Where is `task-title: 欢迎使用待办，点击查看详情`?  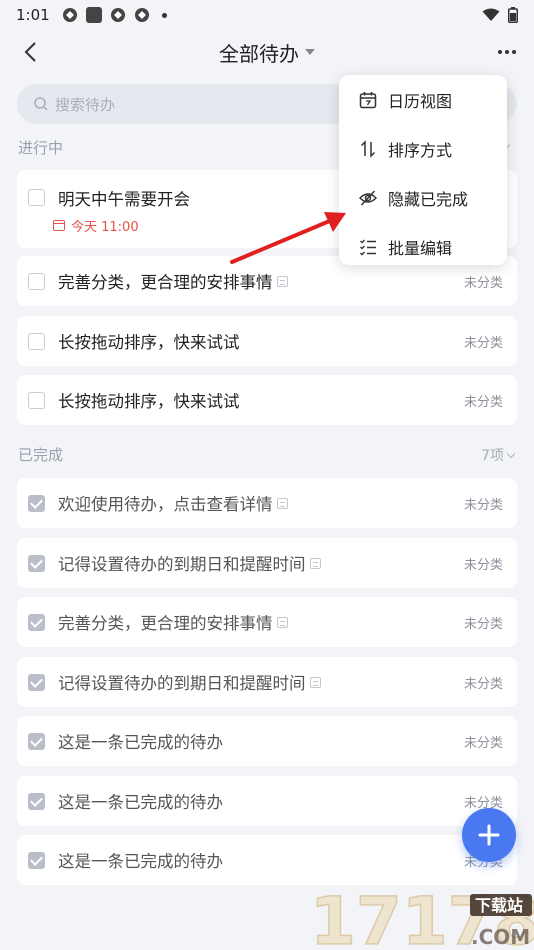
task-title: 欢迎使用待办，点击查看详情 is located at coordinates (165, 504).